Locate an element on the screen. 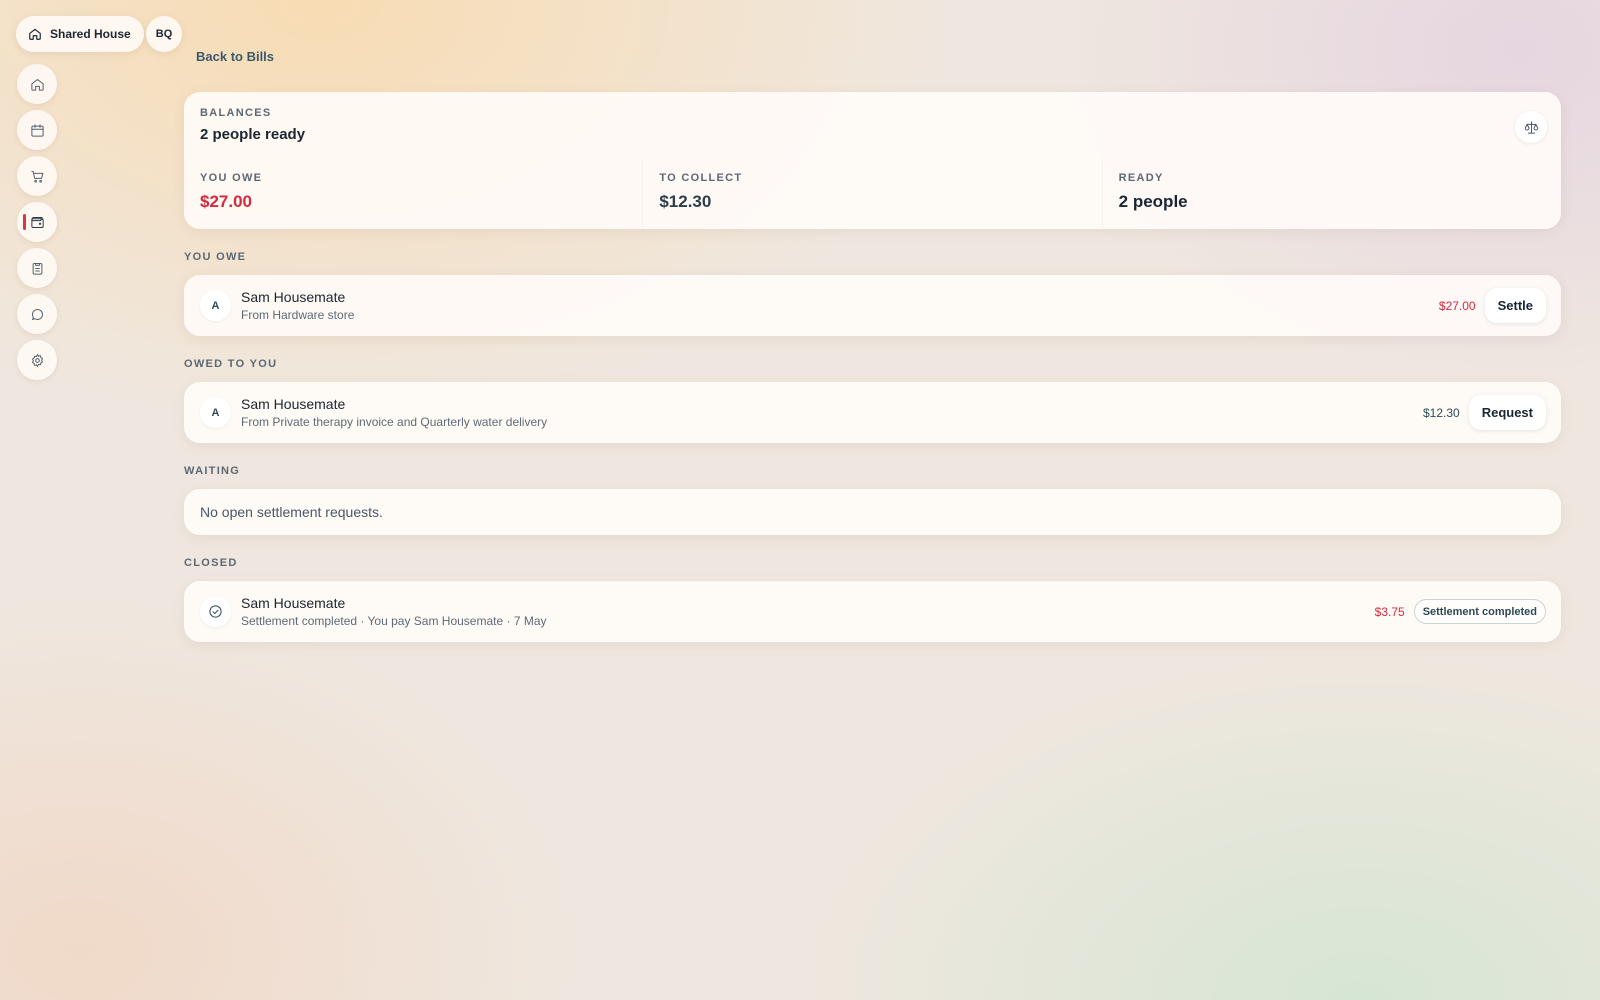  wallet-icon is located at coordinates (37, 222).